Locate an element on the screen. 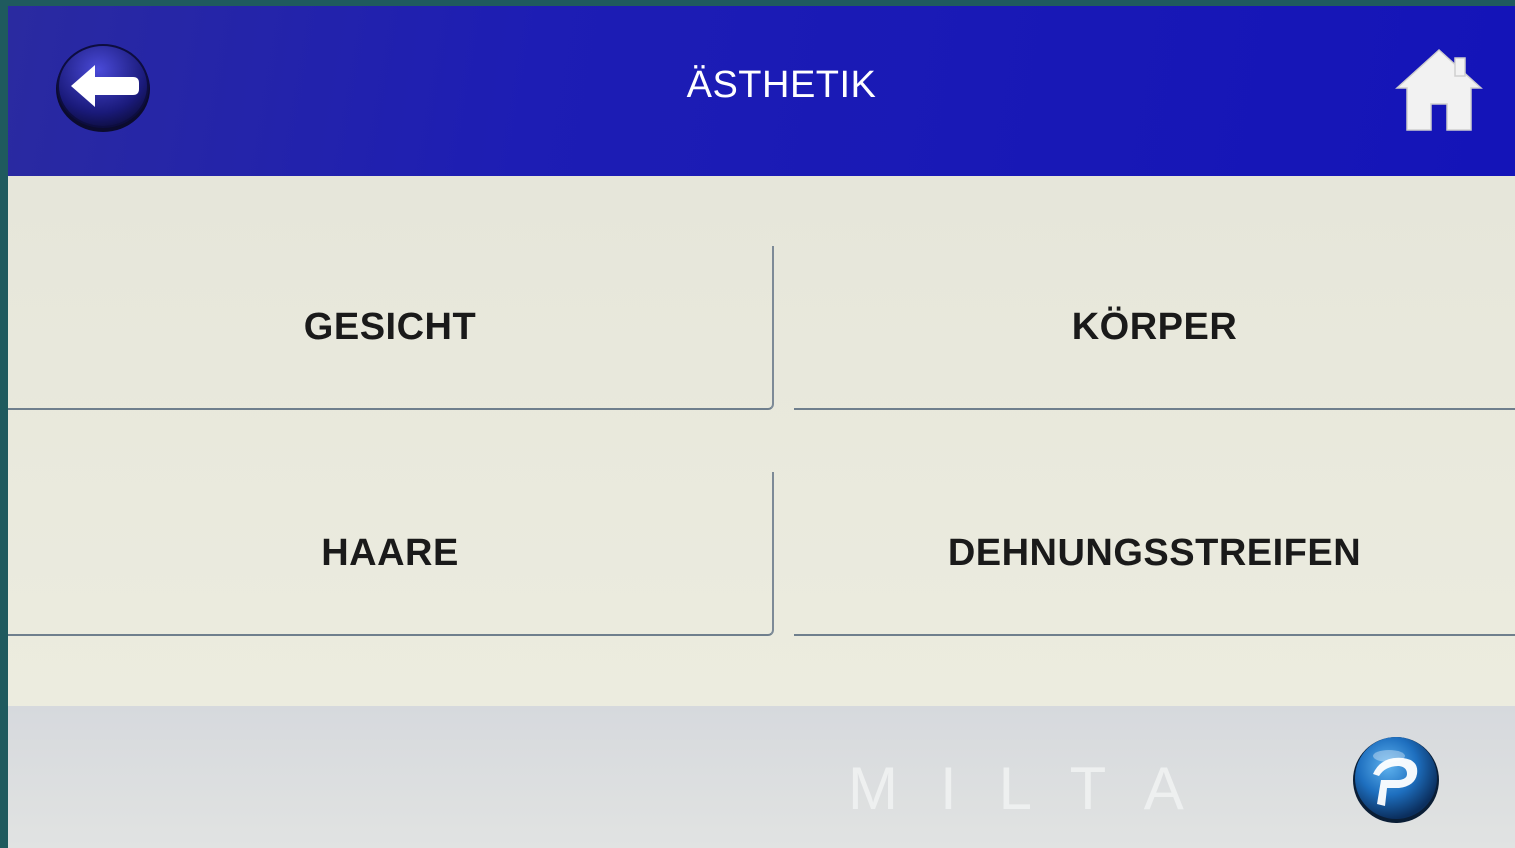  menu-button-label: DEHNUNGSSTREIFEN is located at coordinates (1154, 552).